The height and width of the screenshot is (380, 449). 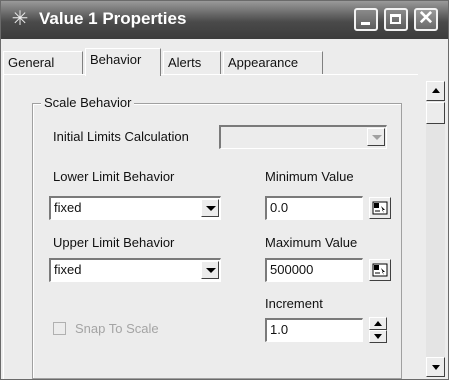 What do you see at coordinates (113, 18) in the screenshot?
I see `window-title: Value 1 Properties` at bounding box center [113, 18].